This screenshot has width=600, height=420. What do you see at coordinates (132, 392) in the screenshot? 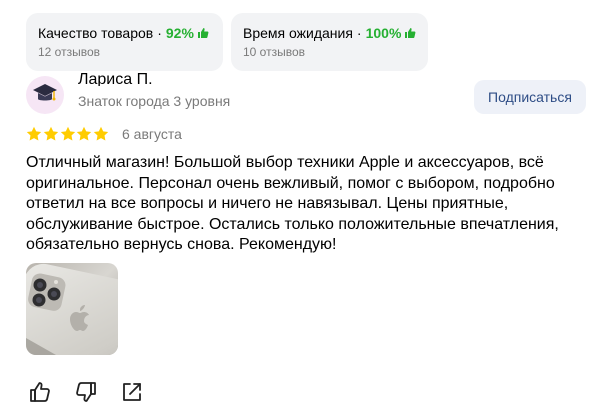
I see `share-icon` at bounding box center [132, 392].